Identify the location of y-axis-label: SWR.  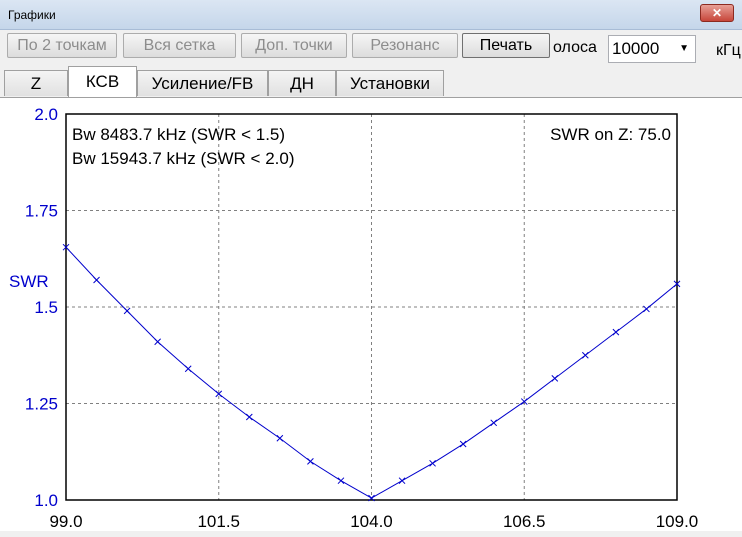
(29, 281).